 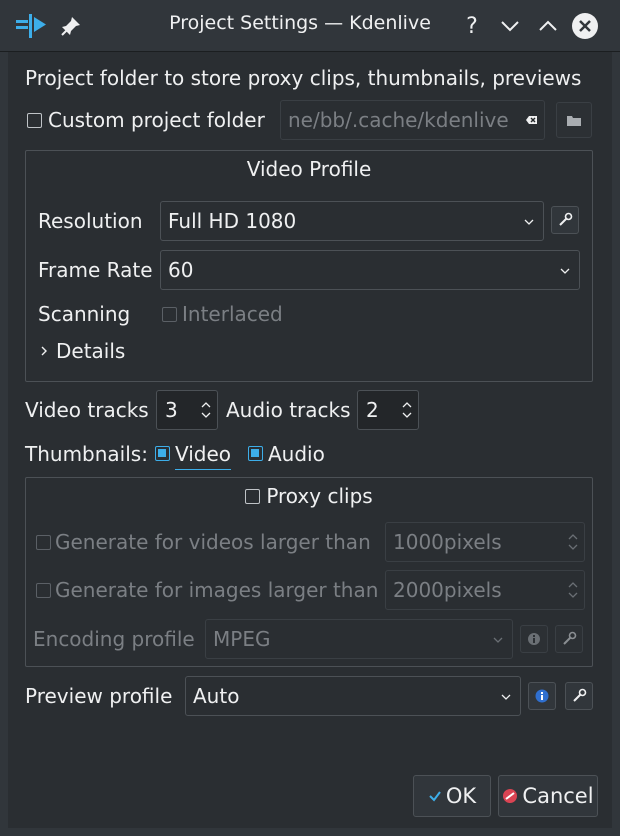 I want to click on title-bar: Project Settings — Kdenlive ?, so click(x=310, y=26).